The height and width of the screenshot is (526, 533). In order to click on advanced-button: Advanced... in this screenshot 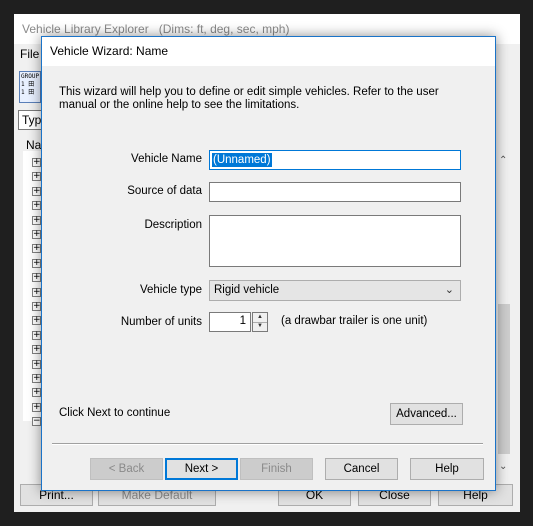, I will do `click(426, 414)`.